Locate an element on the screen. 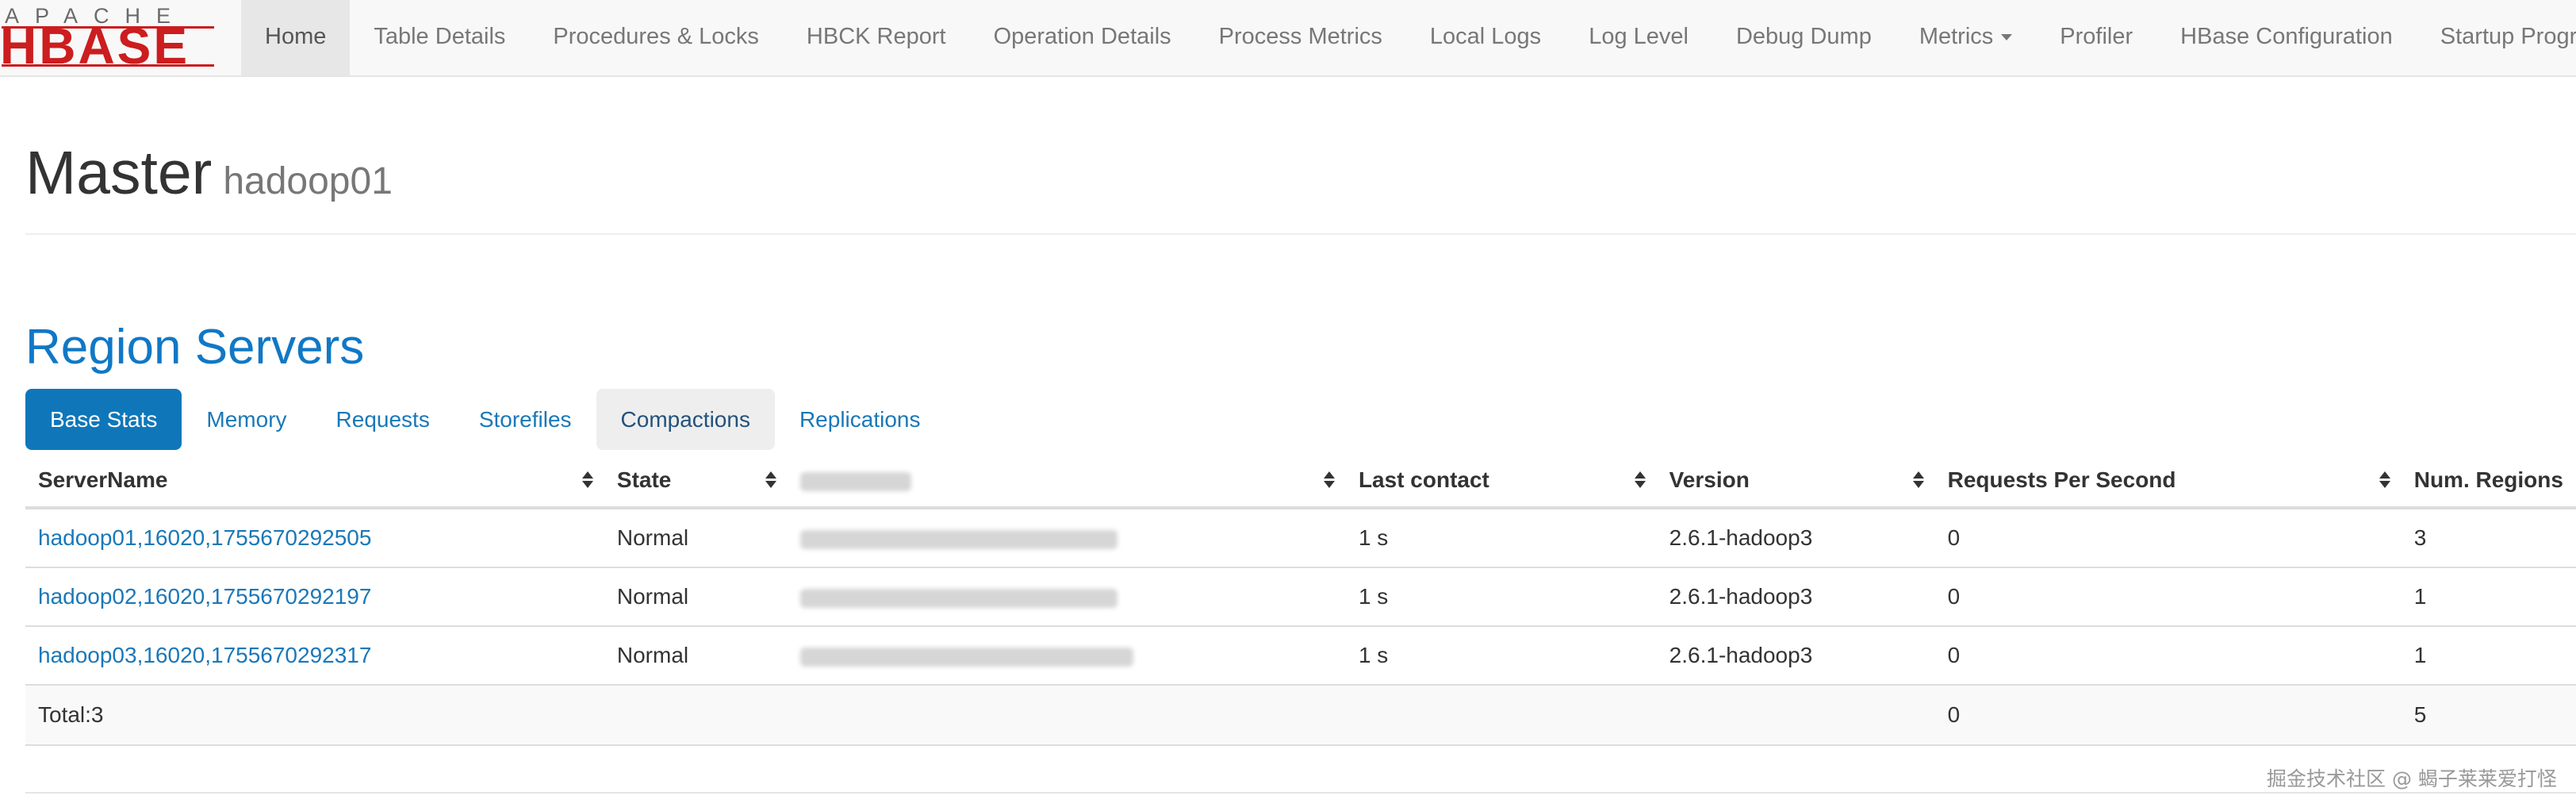  nav-hbck-report: HBCK Report is located at coordinates (876, 37).